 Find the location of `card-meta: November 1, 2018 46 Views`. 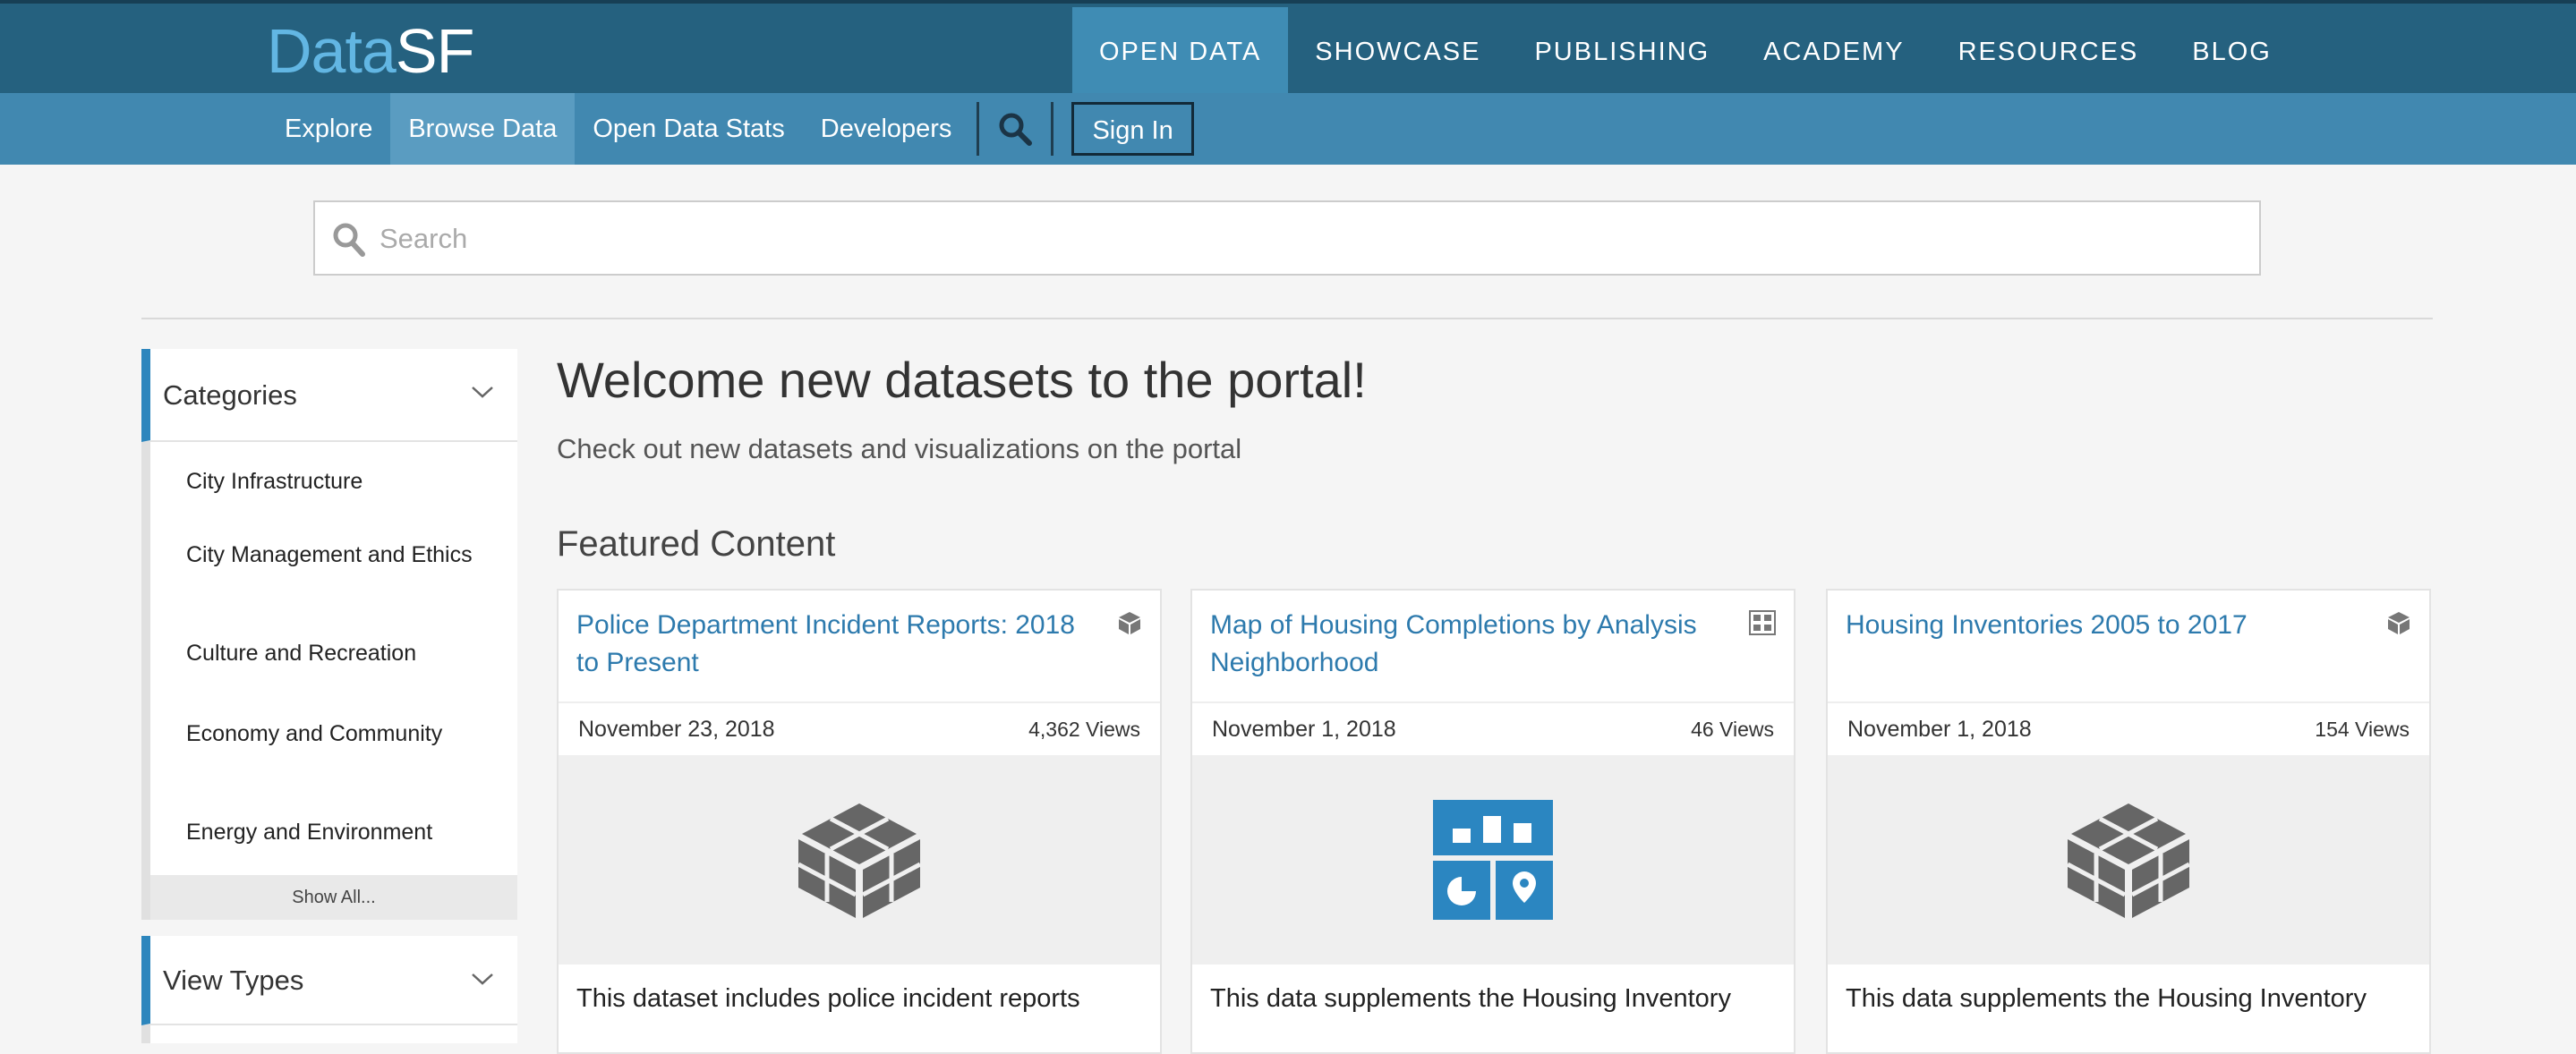

card-meta: November 1, 2018 46 Views is located at coordinates (1493, 728).